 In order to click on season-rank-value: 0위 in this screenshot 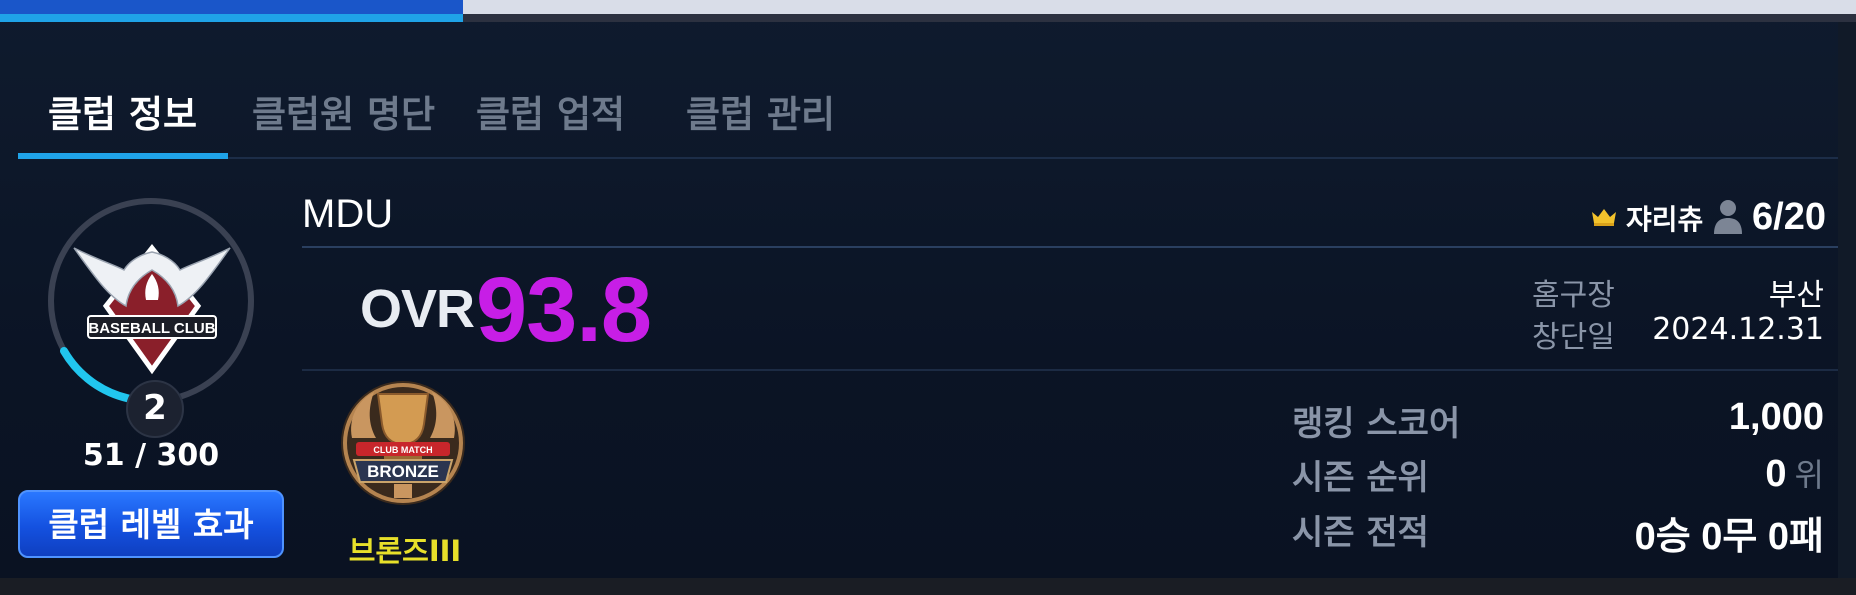, I will do `click(1794, 473)`.